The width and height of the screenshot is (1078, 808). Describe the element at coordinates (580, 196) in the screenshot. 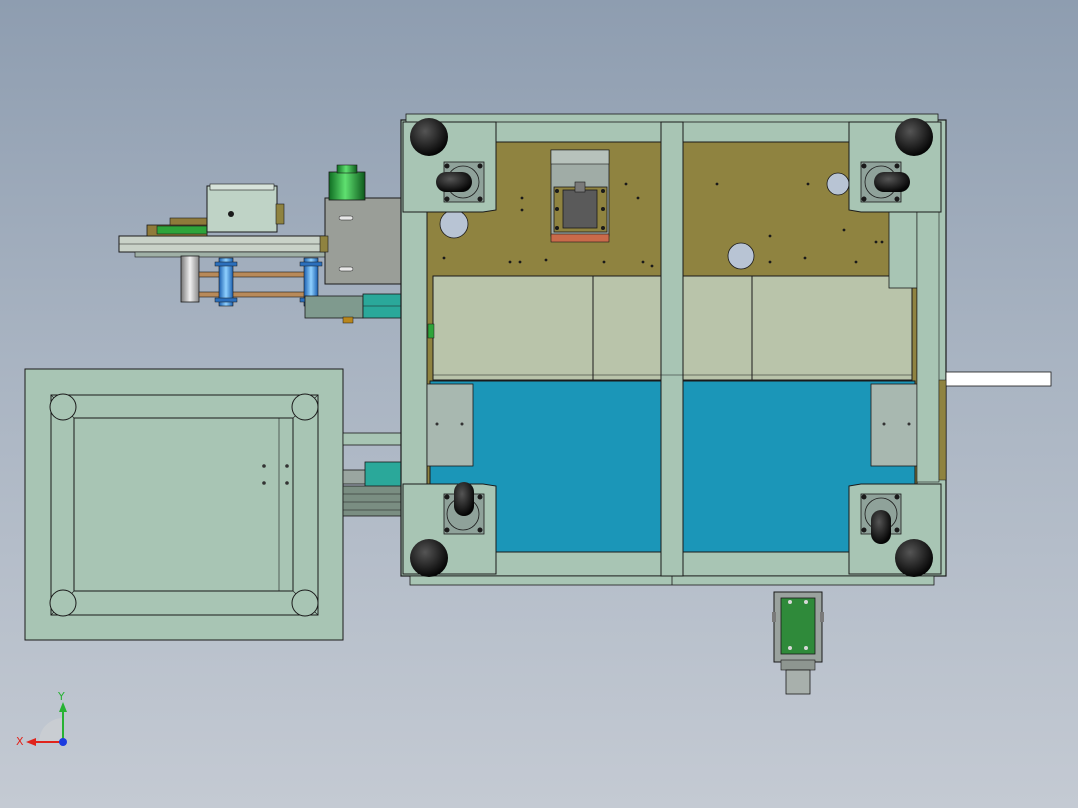

I see `stepper-motor-icon` at that location.